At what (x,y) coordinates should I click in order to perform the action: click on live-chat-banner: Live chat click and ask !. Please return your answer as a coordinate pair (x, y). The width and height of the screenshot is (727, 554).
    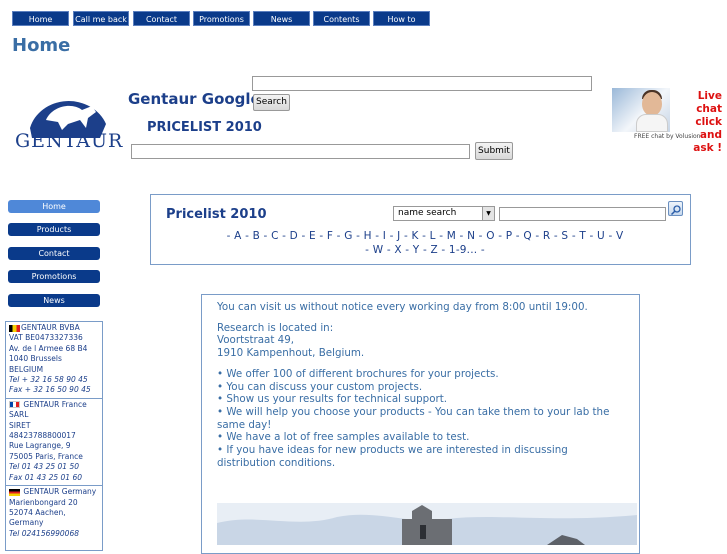
    Looking at the image, I should click on (667, 121).